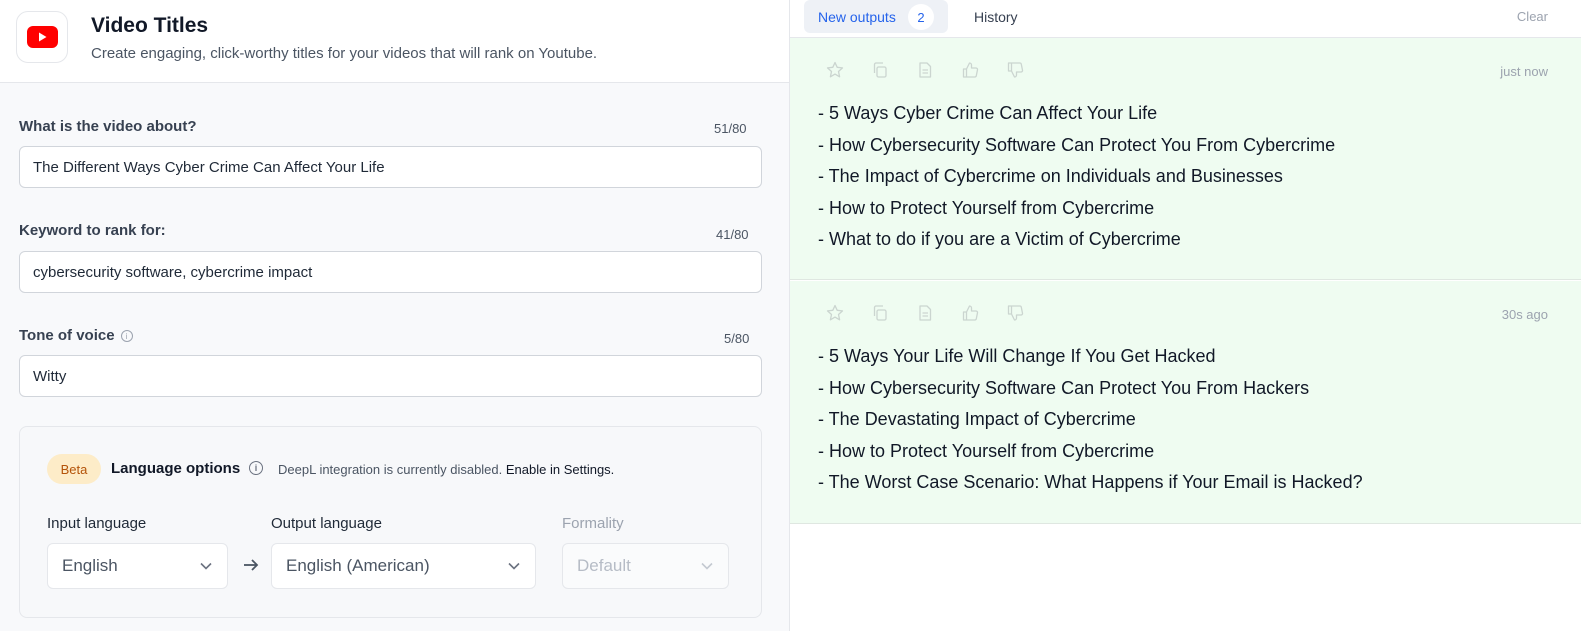 The height and width of the screenshot is (631, 1581). Describe the element at coordinates (730, 128) in the screenshot. I see `about-char-count: 51/80` at that location.